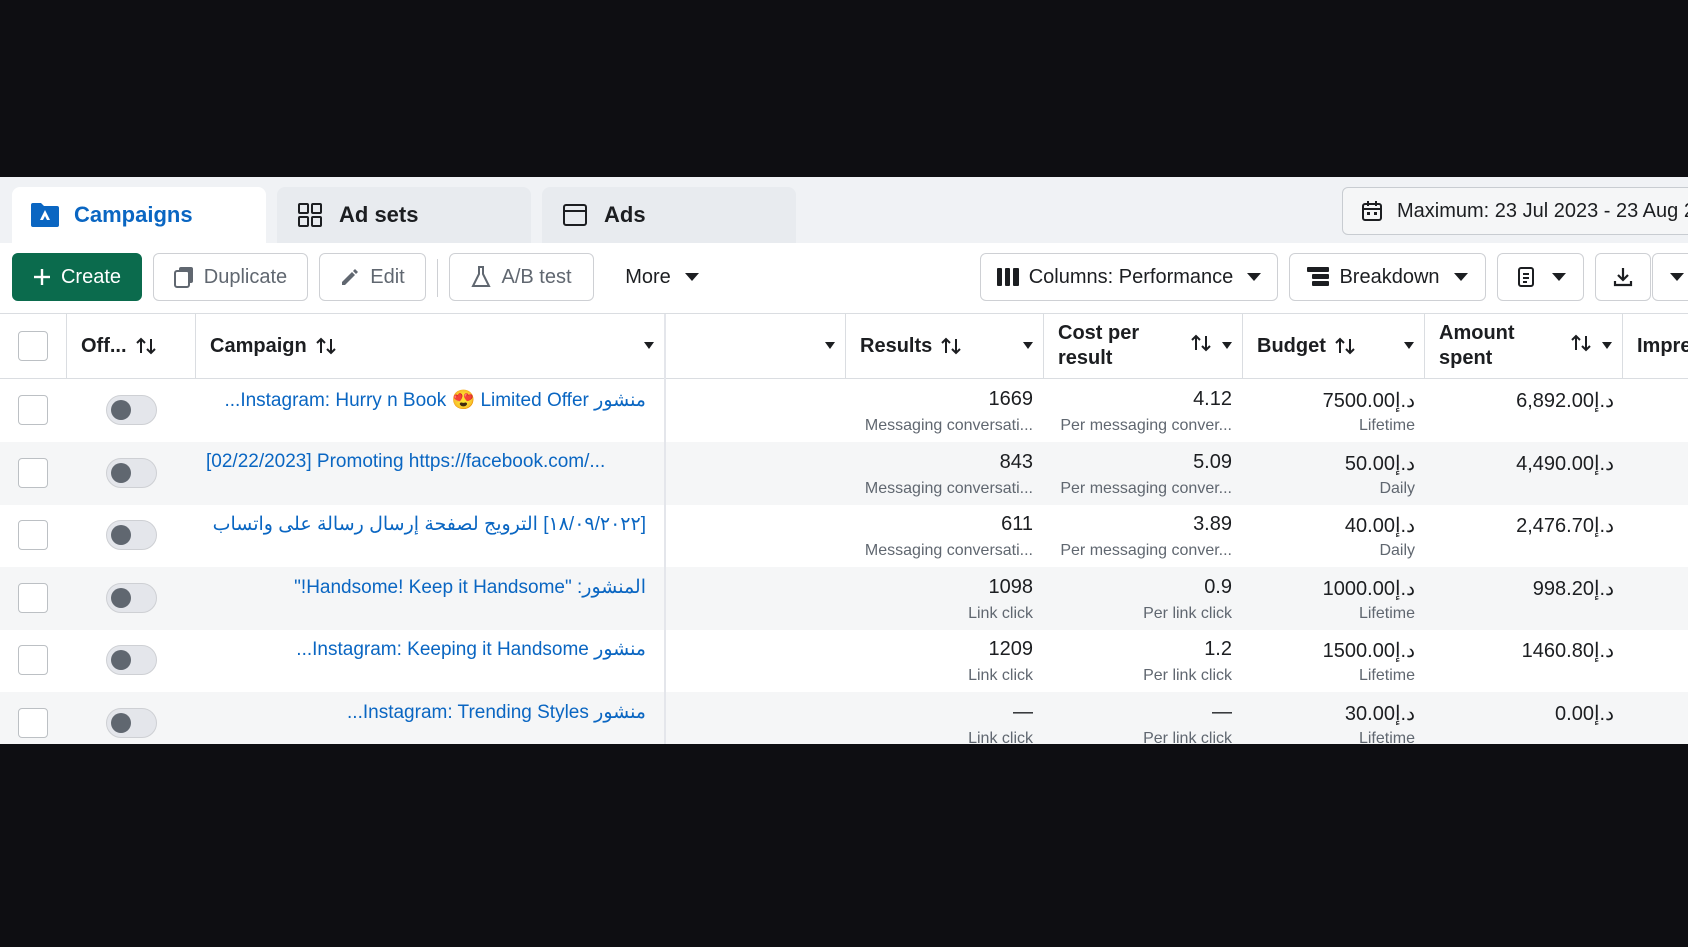 This screenshot has width=1688, height=947. I want to click on amount-spent-value: د.إ998.20, so click(1573, 588).